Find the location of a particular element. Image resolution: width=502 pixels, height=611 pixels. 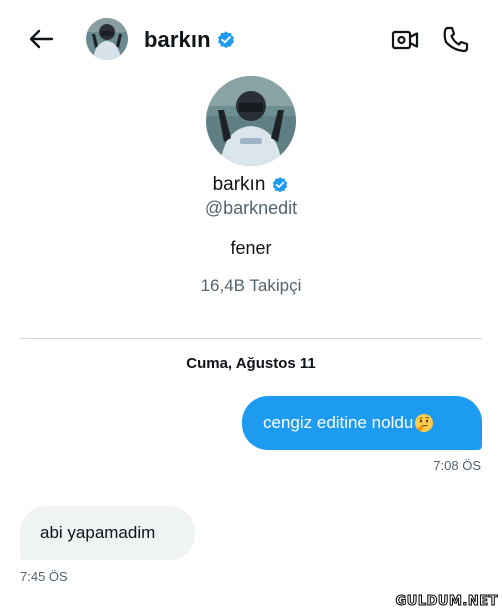

arrow-left-icon is located at coordinates (41, 39).